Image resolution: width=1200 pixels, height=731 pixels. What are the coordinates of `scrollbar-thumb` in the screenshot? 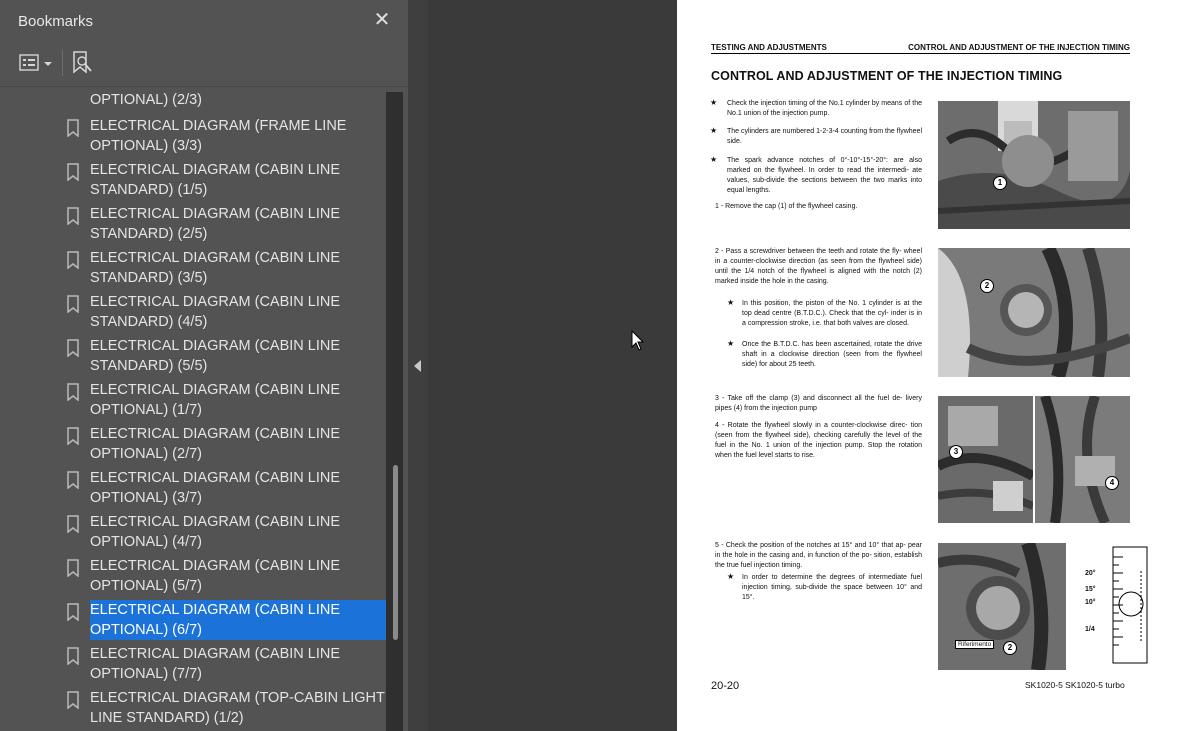 It's located at (395, 552).